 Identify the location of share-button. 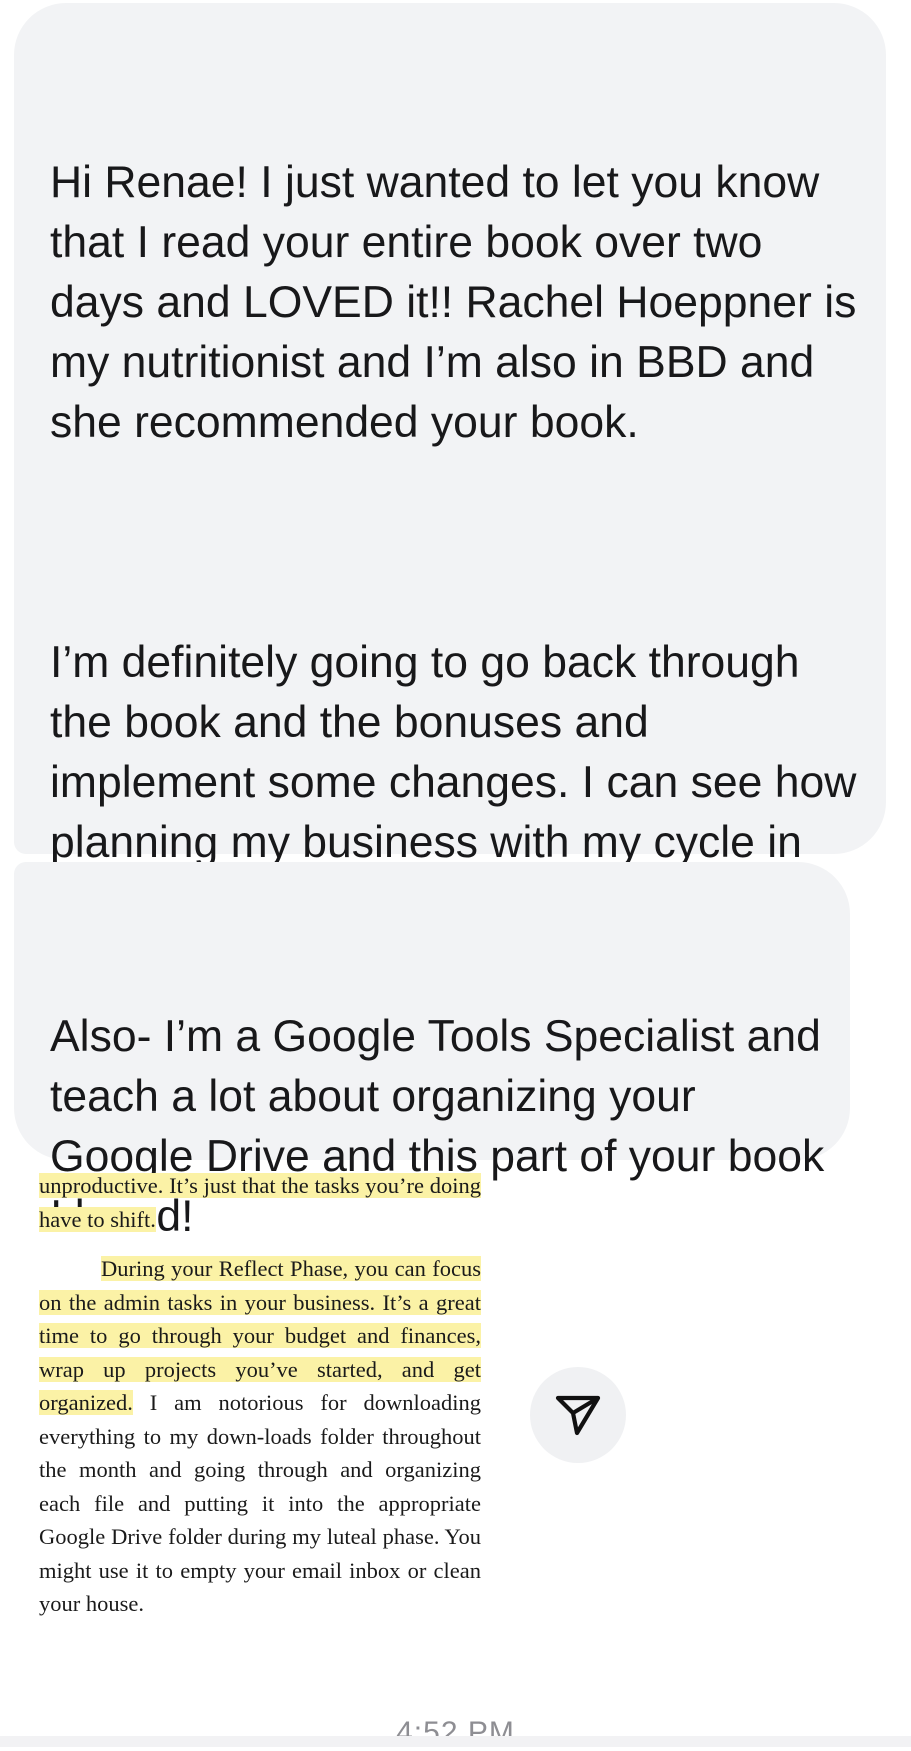
(578, 1415).